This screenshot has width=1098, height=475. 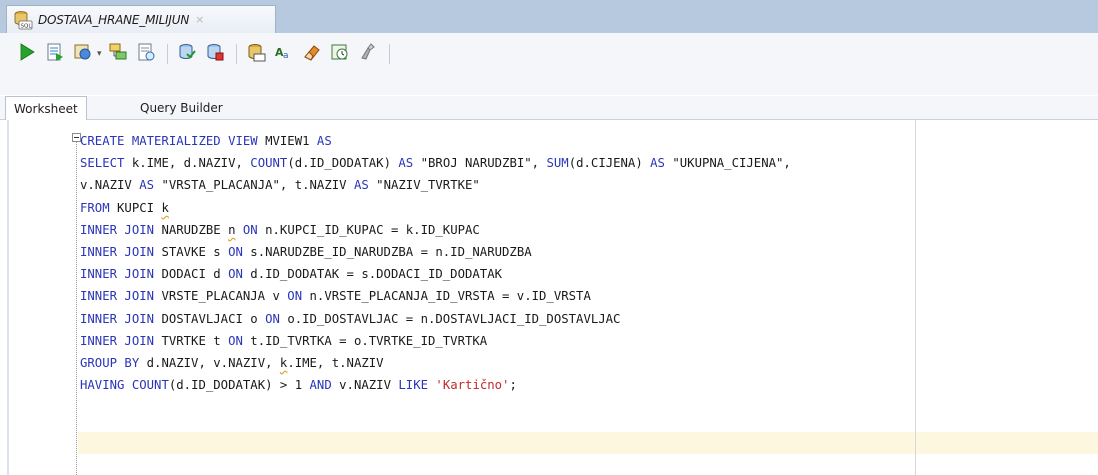 I want to click on code-token: t.ID_TVRTKA = o.TVRTKE_ID_TVRTKA, so click(x=369, y=340).